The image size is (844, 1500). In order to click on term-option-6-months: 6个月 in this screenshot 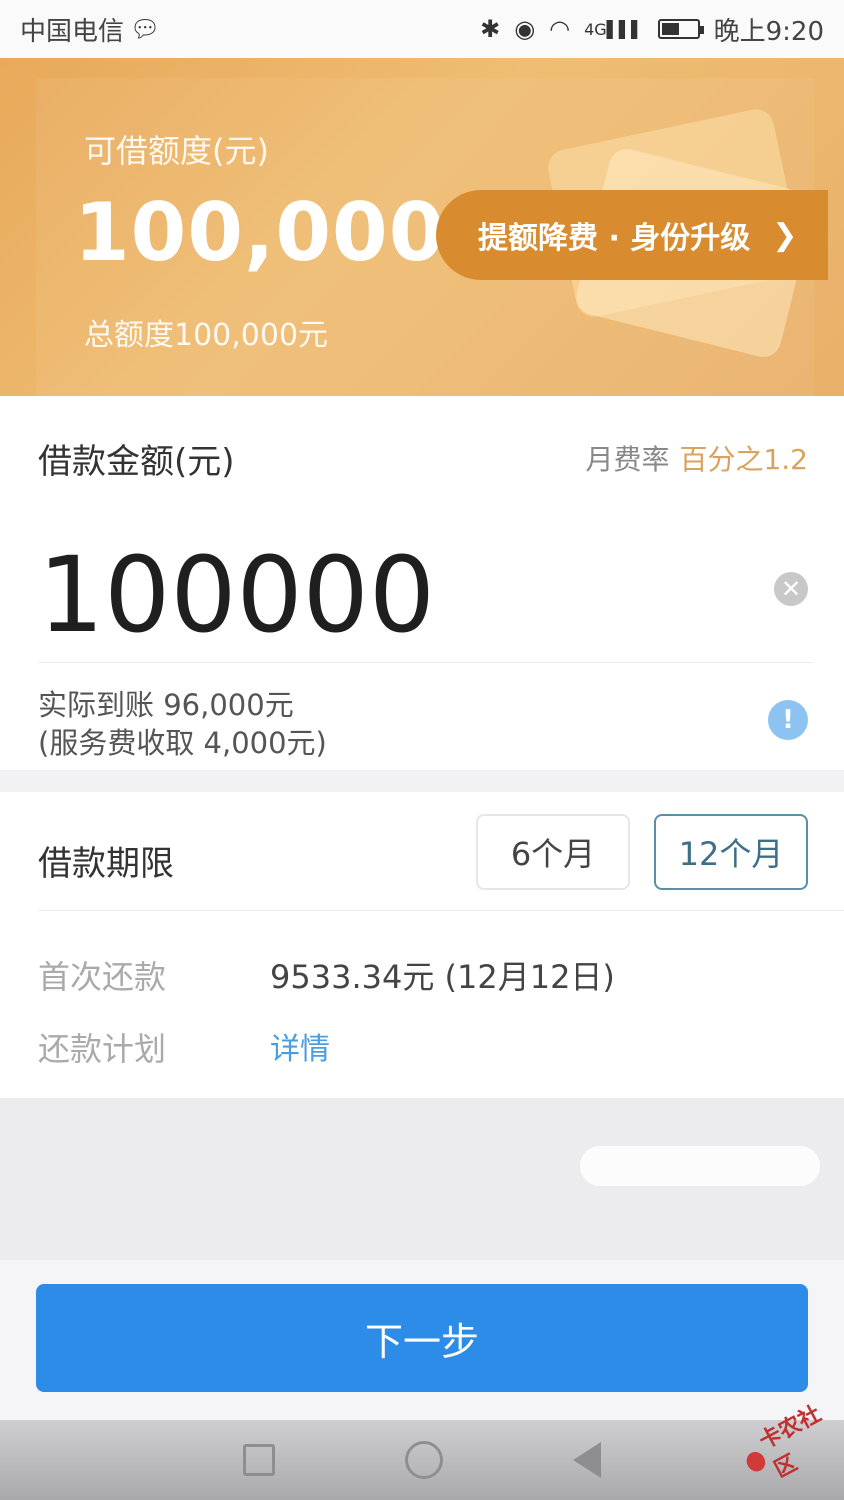, I will do `click(553, 852)`.